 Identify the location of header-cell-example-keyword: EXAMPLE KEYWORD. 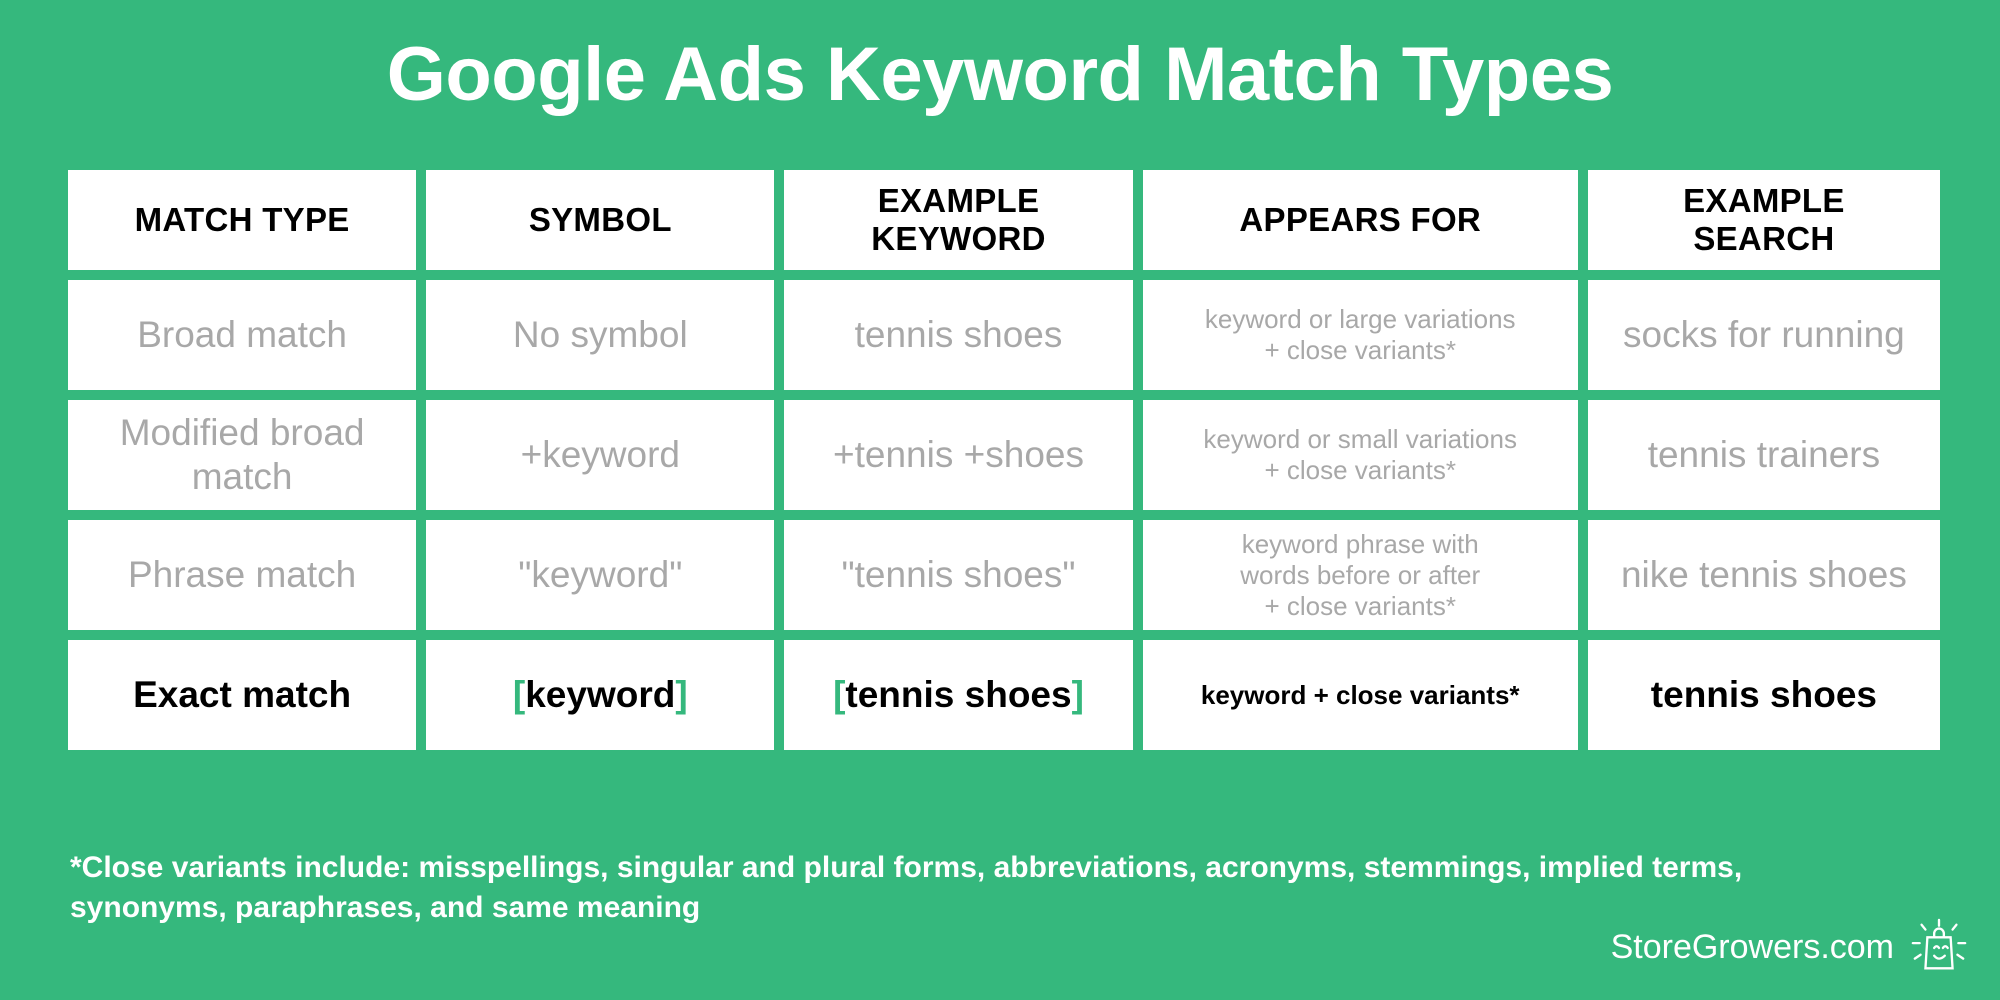
(958, 220).